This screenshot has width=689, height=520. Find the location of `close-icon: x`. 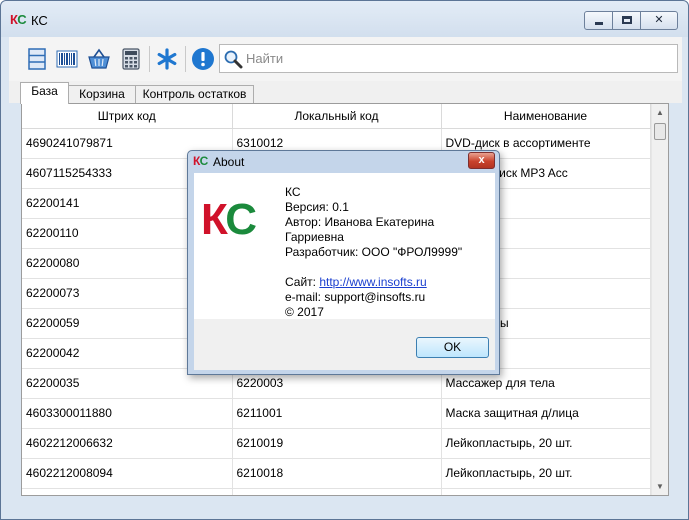

close-icon: x is located at coordinates (481, 160).